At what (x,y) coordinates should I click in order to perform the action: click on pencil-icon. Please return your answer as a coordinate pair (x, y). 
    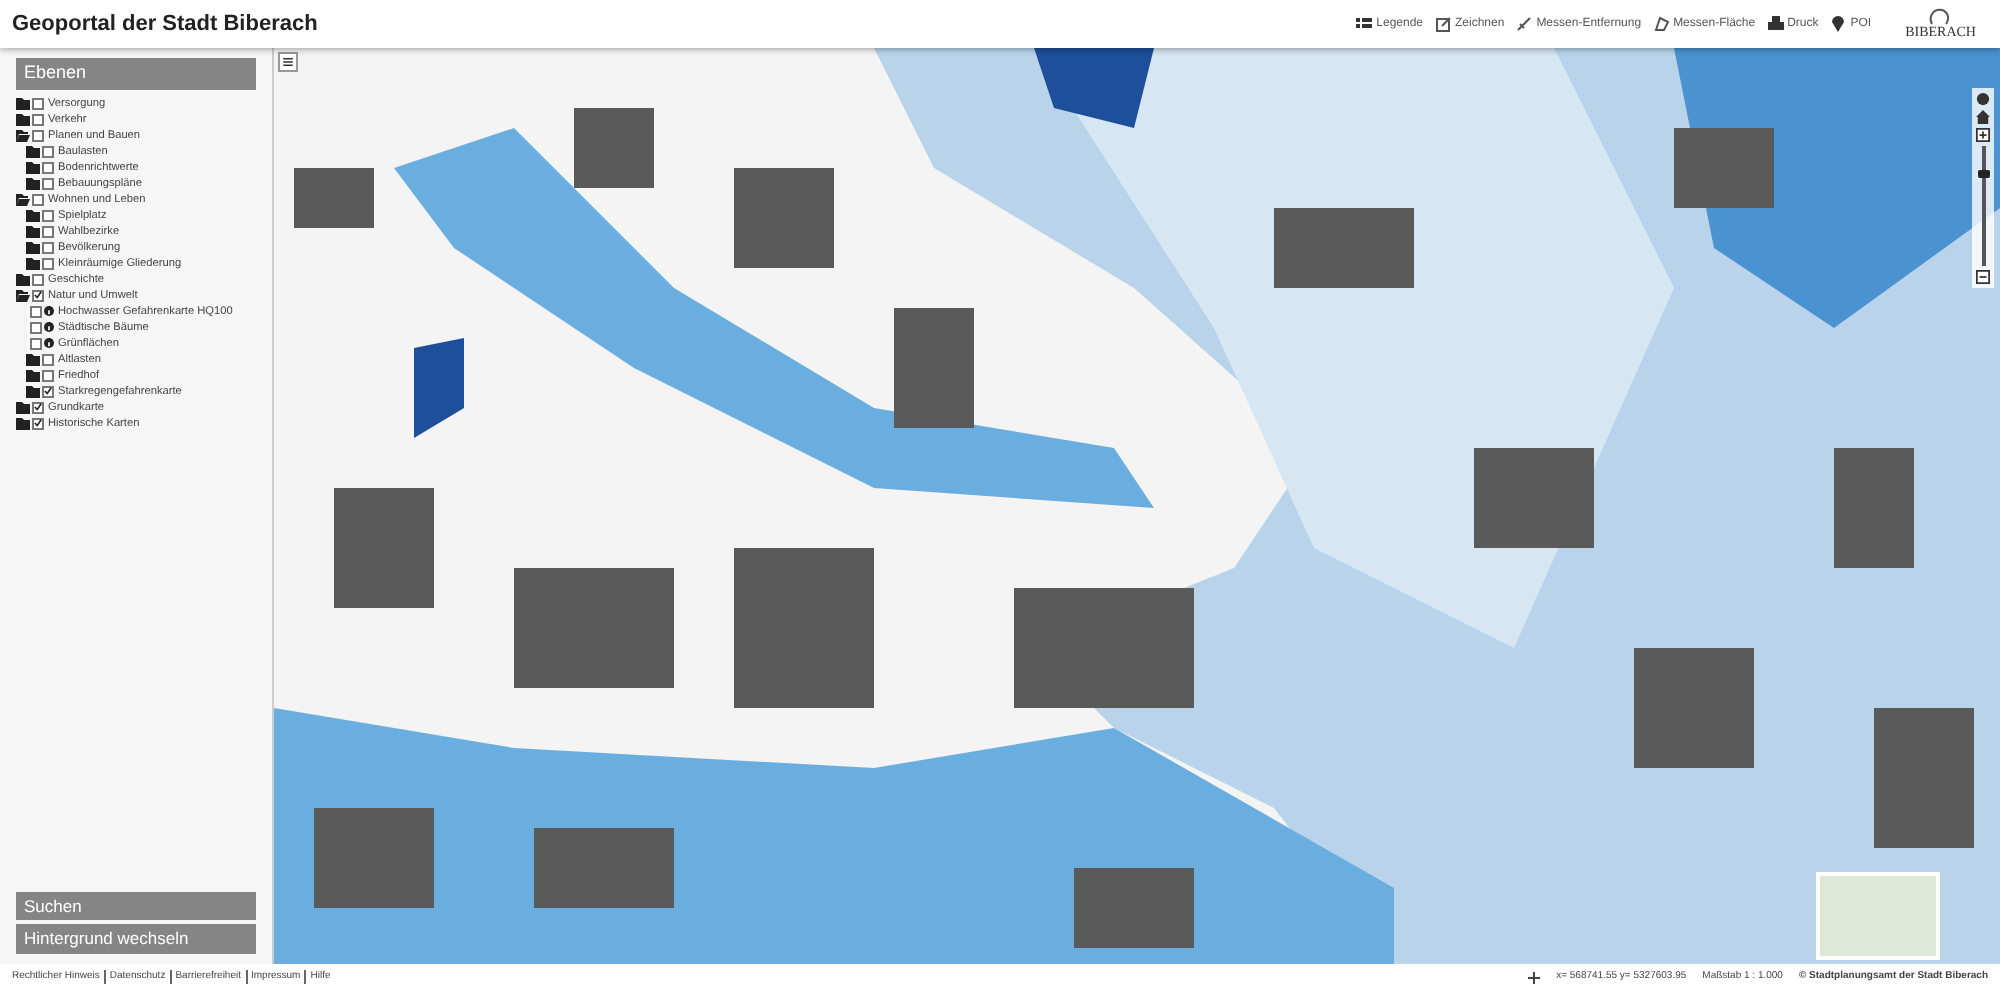
    Looking at the image, I should click on (1443, 24).